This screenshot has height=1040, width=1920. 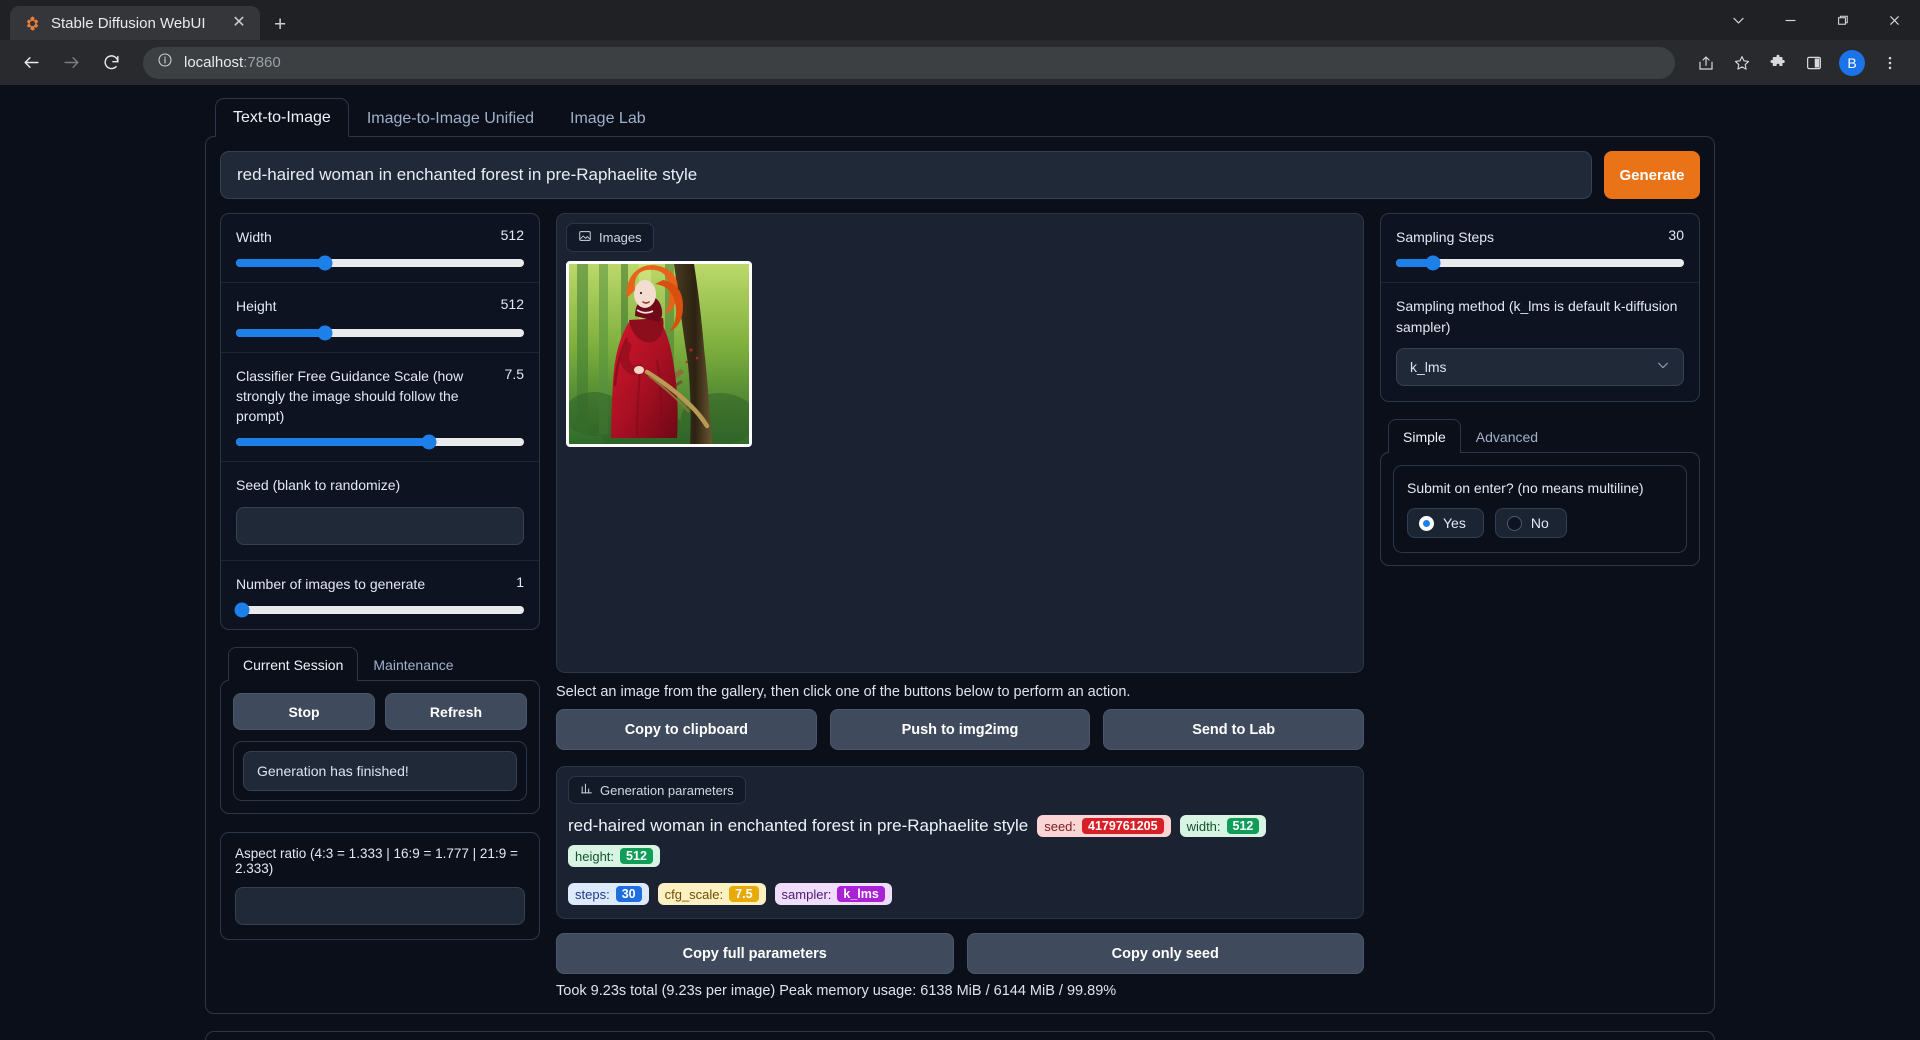 I want to click on chevron-down-icon, so click(x=1738, y=20).